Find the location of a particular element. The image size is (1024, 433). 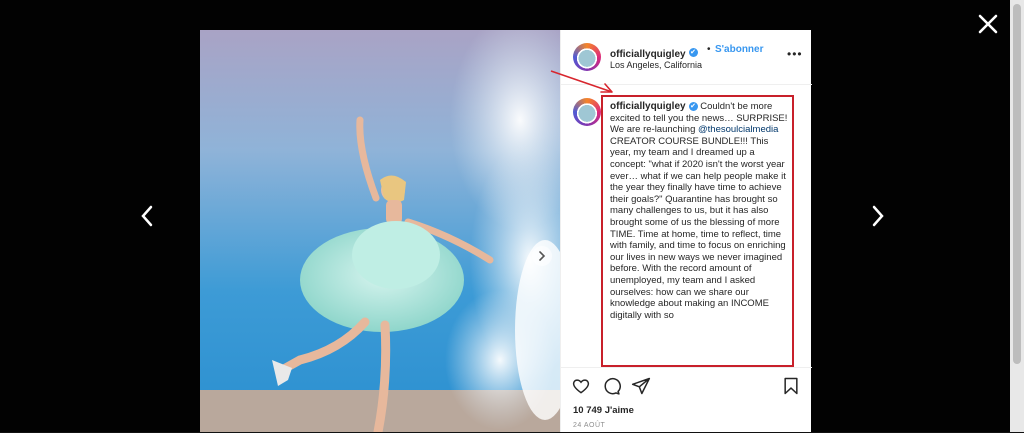

heart-icon is located at coordinates (581, 386).